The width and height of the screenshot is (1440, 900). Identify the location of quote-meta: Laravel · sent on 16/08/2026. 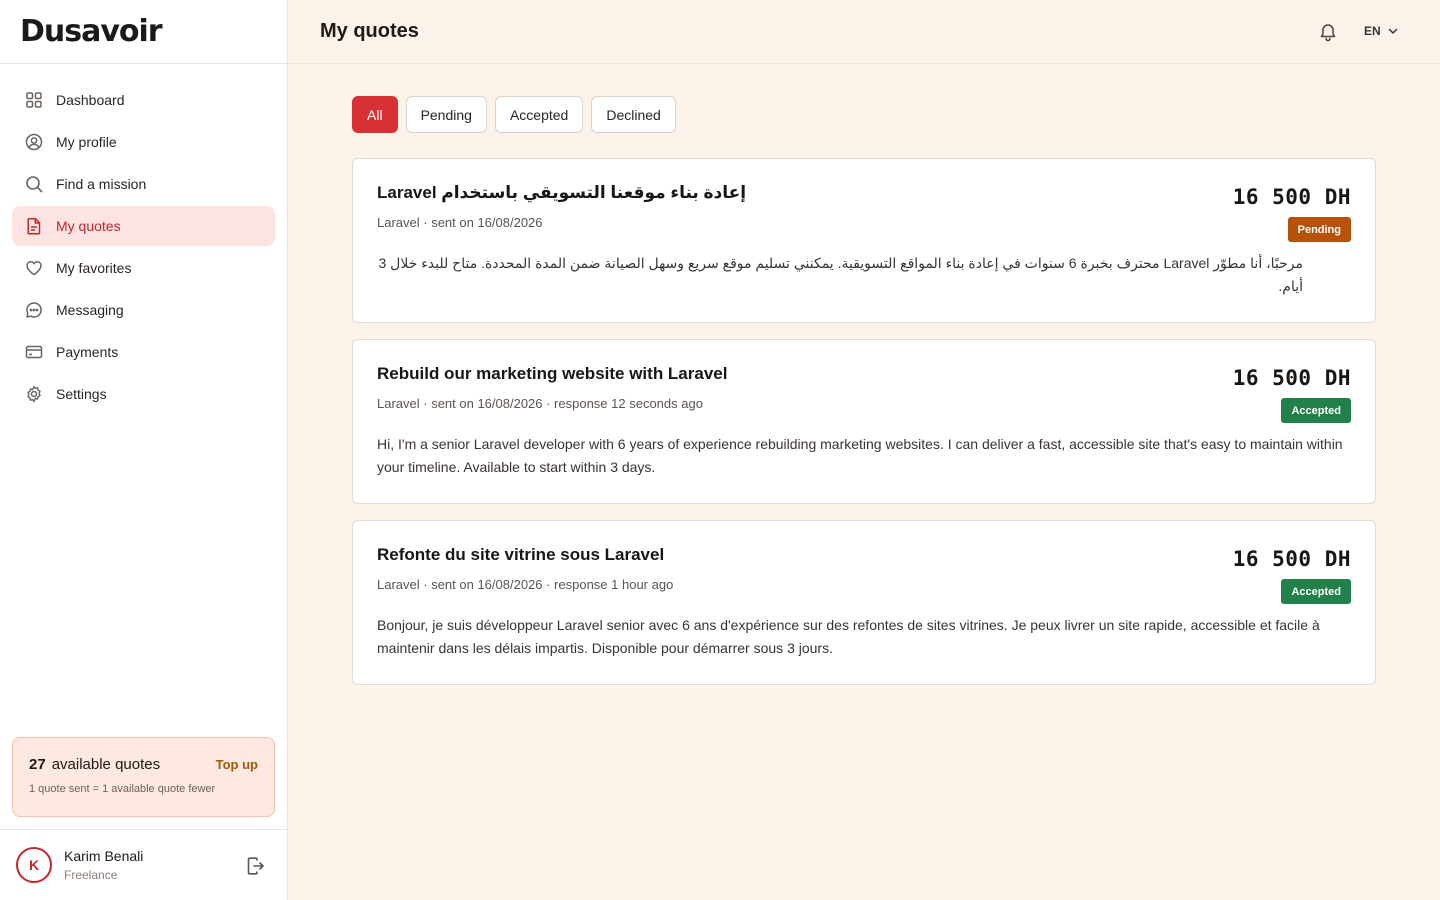
(460, 222).